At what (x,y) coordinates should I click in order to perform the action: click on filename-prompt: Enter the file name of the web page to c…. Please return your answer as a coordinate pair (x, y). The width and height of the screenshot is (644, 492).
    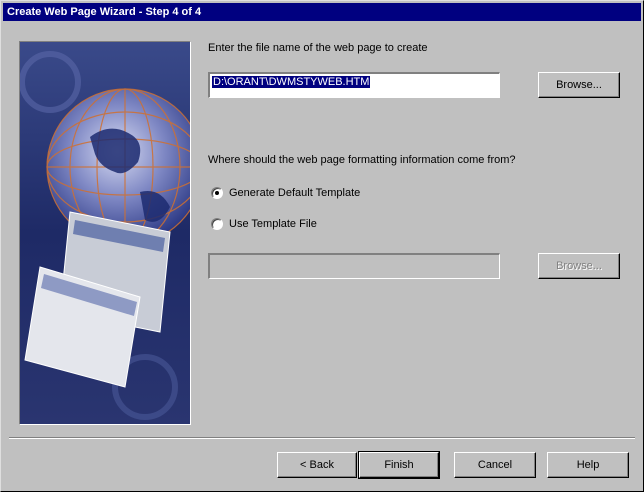
    Looking at the image, I should click on (318, 48).